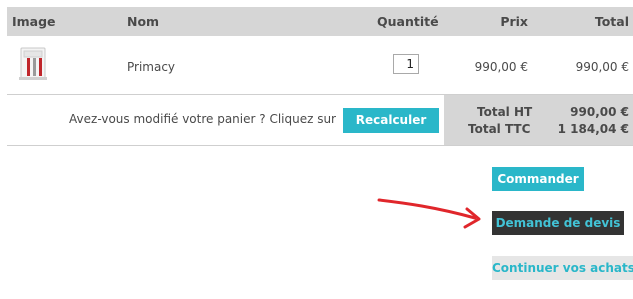 Image resolution: width=633 pixels, height=299 pixels. Describe the element at coordinates (406, 64) in the screenshot. I see `quantity-input: 1` at that location.